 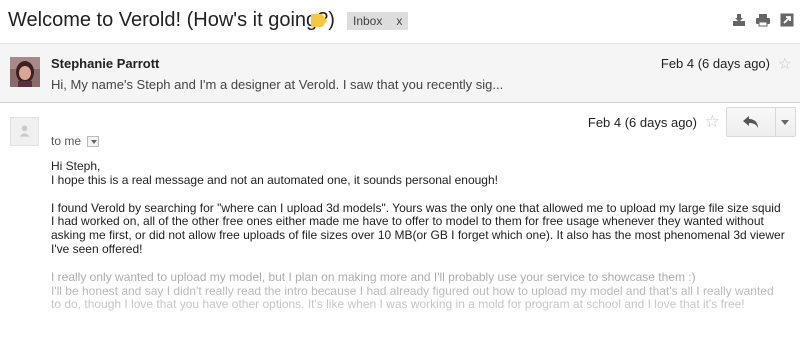 I want to click on remove-label-button: x, so click(x=399, y=21).